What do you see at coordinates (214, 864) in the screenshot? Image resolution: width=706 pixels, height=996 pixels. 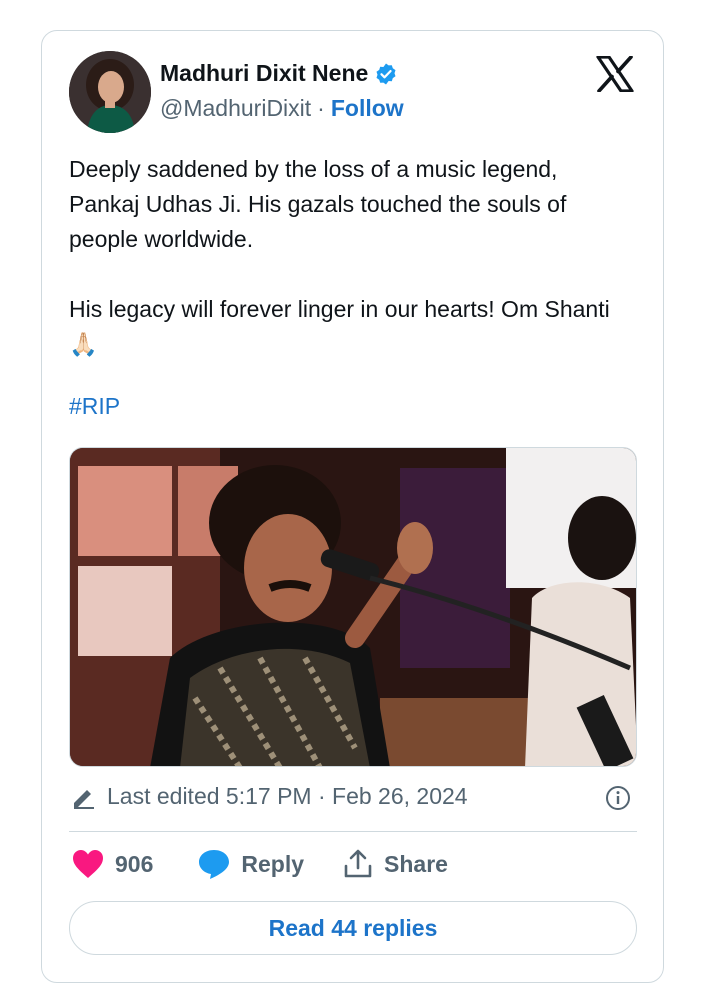 I see `reply-bubble-icon` at bounding box center [214, 864].